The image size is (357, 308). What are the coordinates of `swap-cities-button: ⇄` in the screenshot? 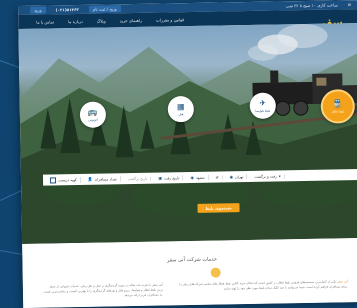 It's located at (217, 177).